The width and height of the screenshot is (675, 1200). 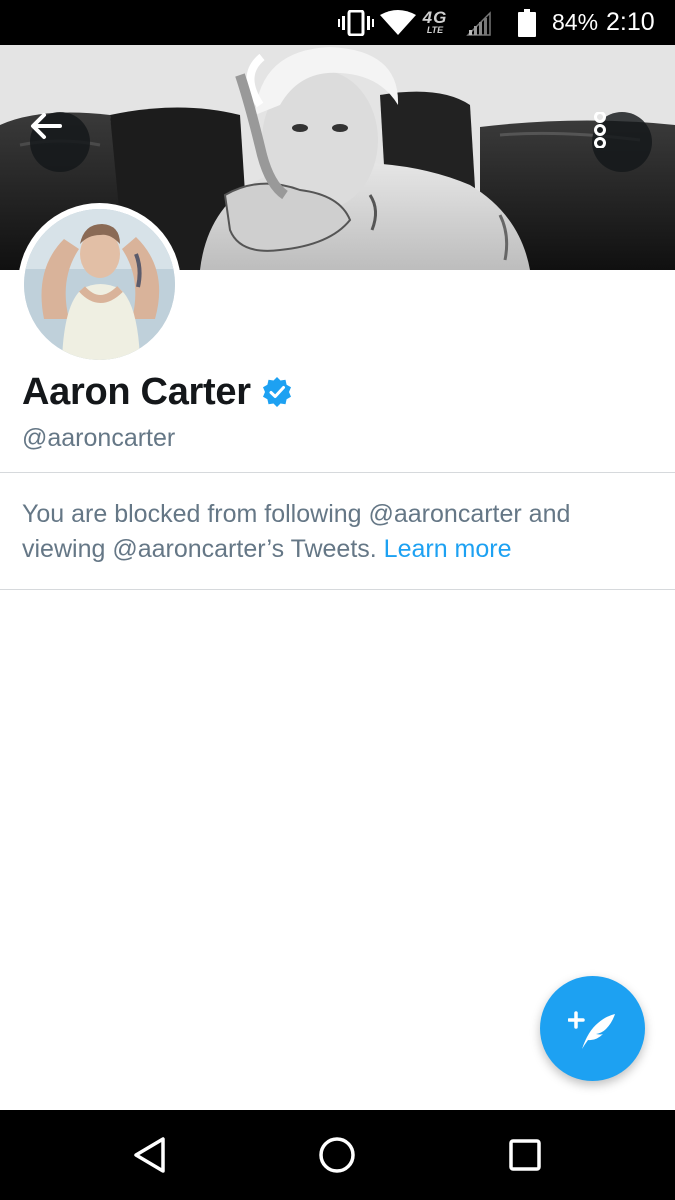 I want to click on nav-home-icon, so click(x=337, y=1155).